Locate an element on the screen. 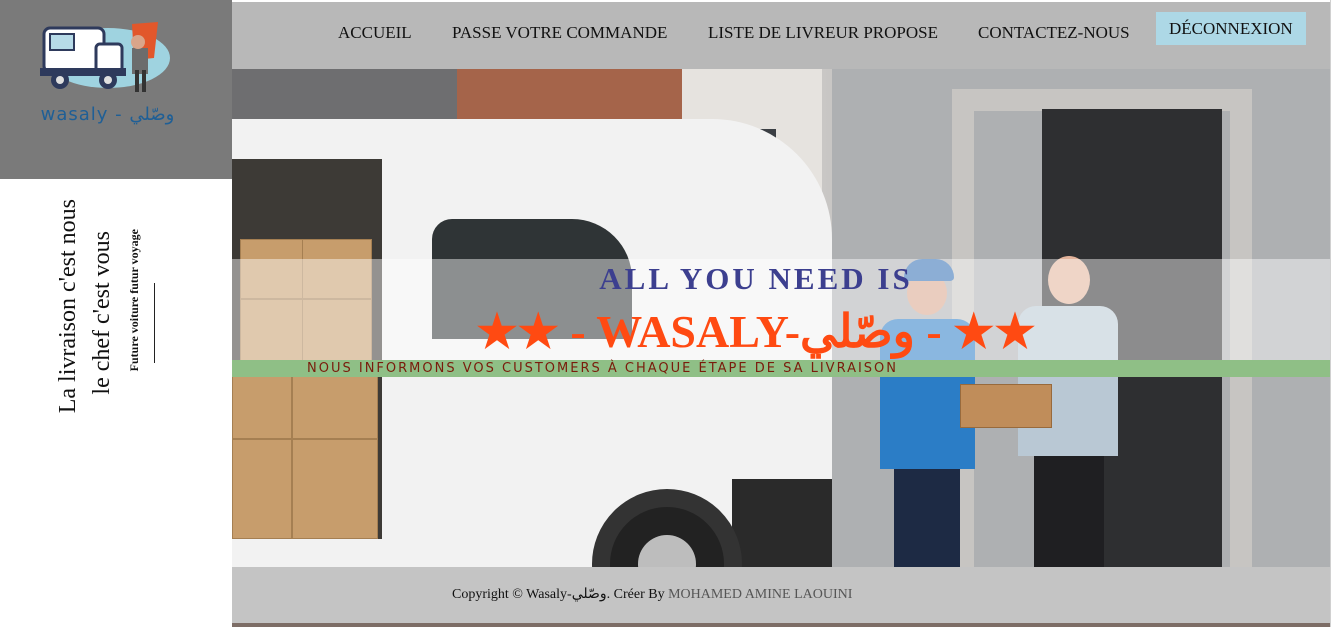  van-wheel is located at coordinates (667, 528).